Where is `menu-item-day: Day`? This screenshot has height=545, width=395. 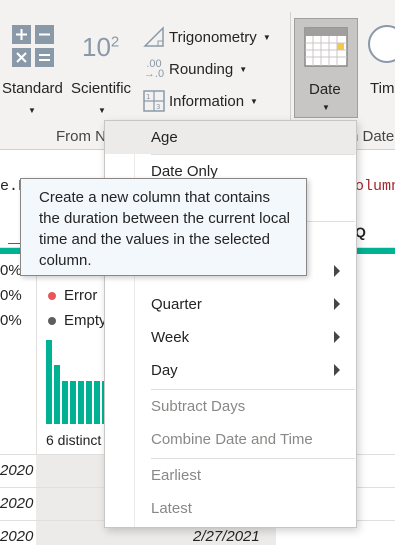 menu-item-day: Day is located at coordinates (230, 370).